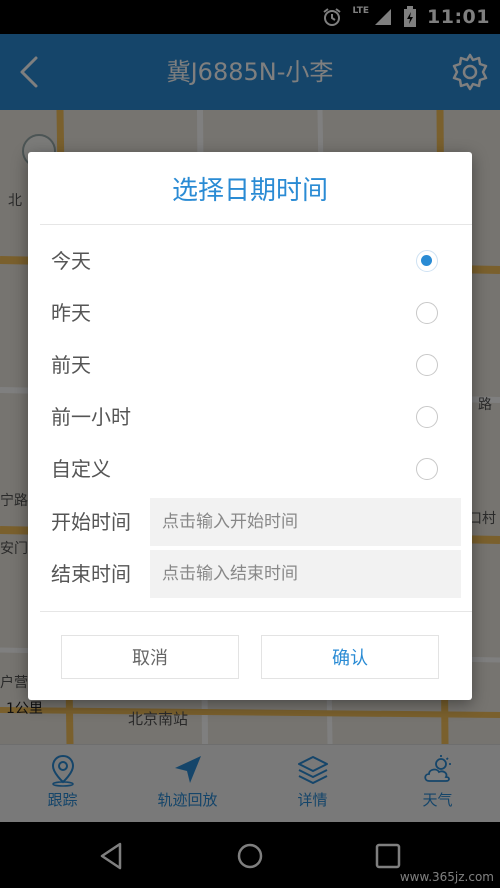  I want to click on option-yesterday: 昨天, so click(250, 313).